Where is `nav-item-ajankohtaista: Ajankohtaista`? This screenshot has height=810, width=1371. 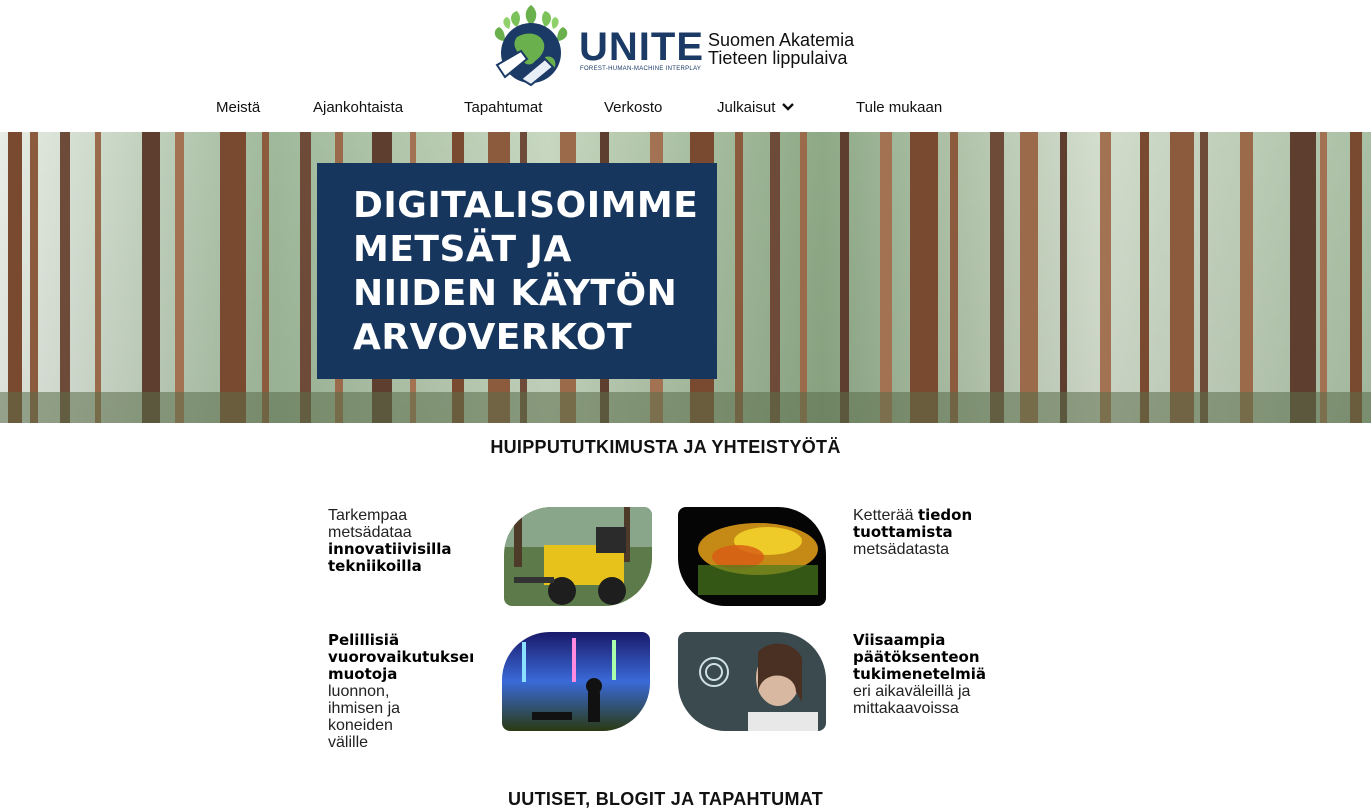
nav-item-ajankohtaista: Ajankohtaista is located at coordinates (358, 108).